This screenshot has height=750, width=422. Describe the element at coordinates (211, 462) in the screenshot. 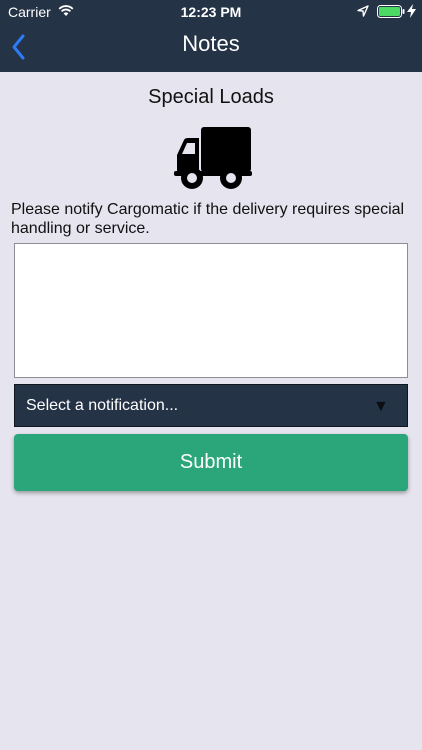

I see `submit-button: Submit` at that location.